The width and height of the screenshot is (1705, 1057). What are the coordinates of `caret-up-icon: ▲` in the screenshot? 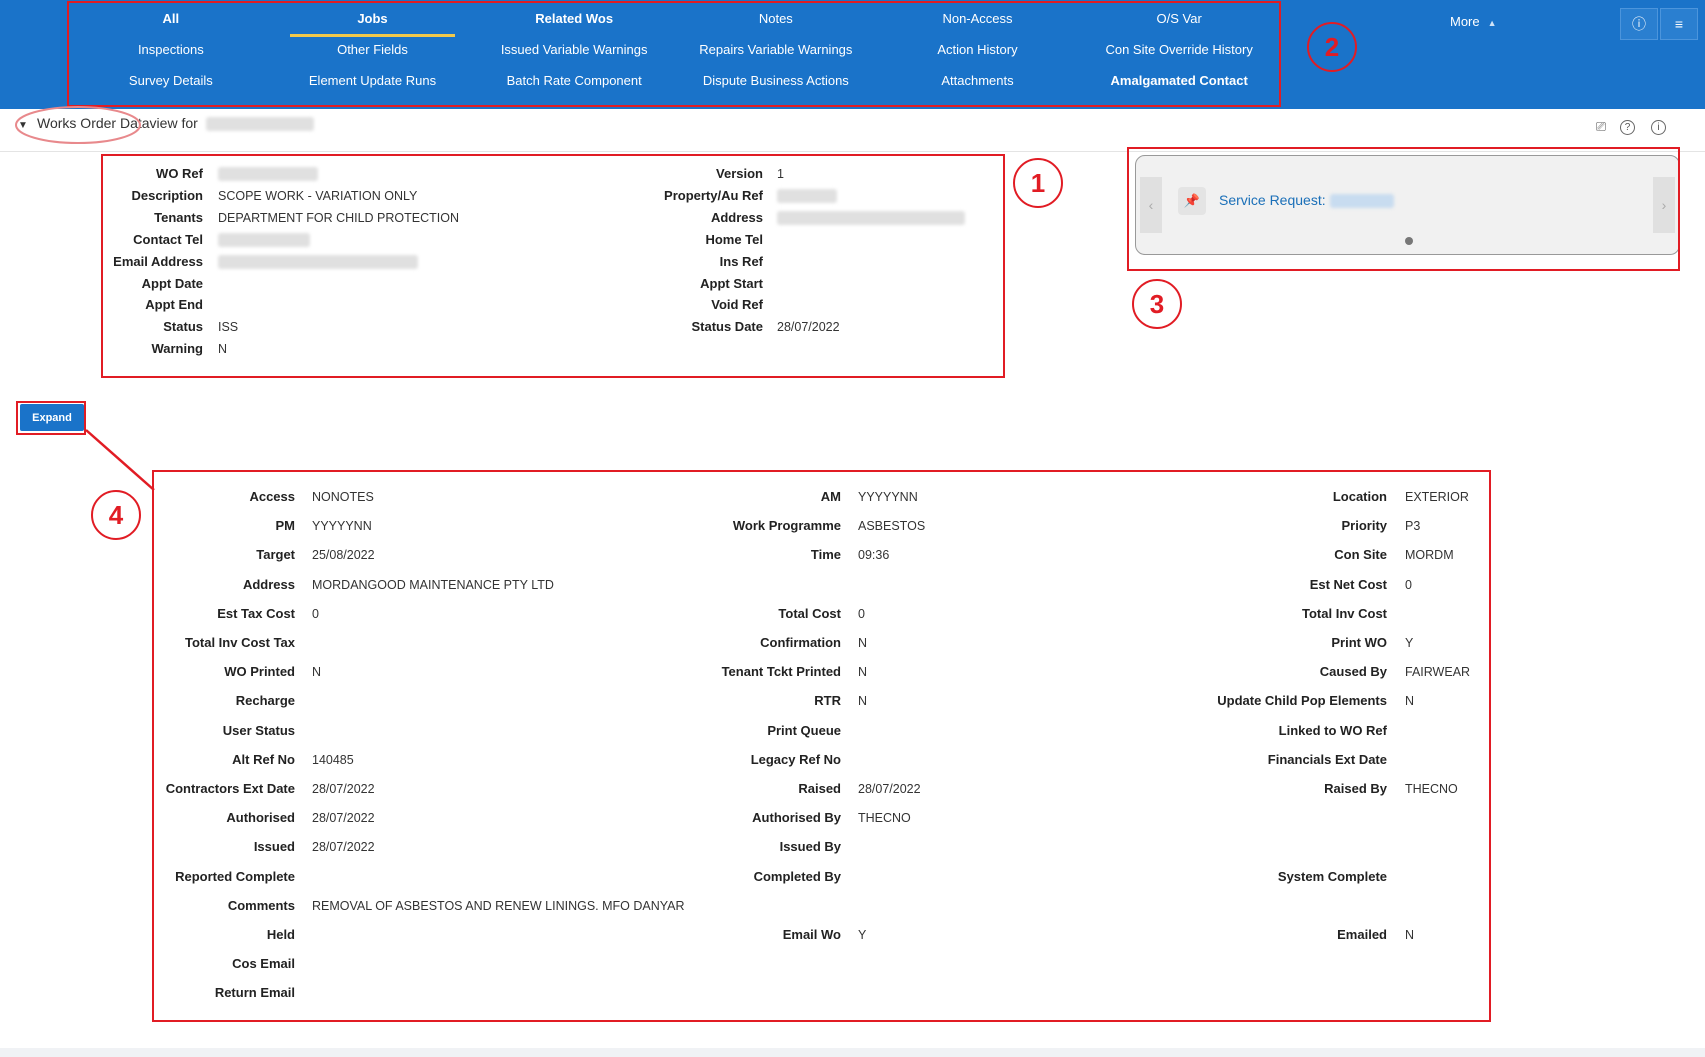 It's located at (1492, 23).